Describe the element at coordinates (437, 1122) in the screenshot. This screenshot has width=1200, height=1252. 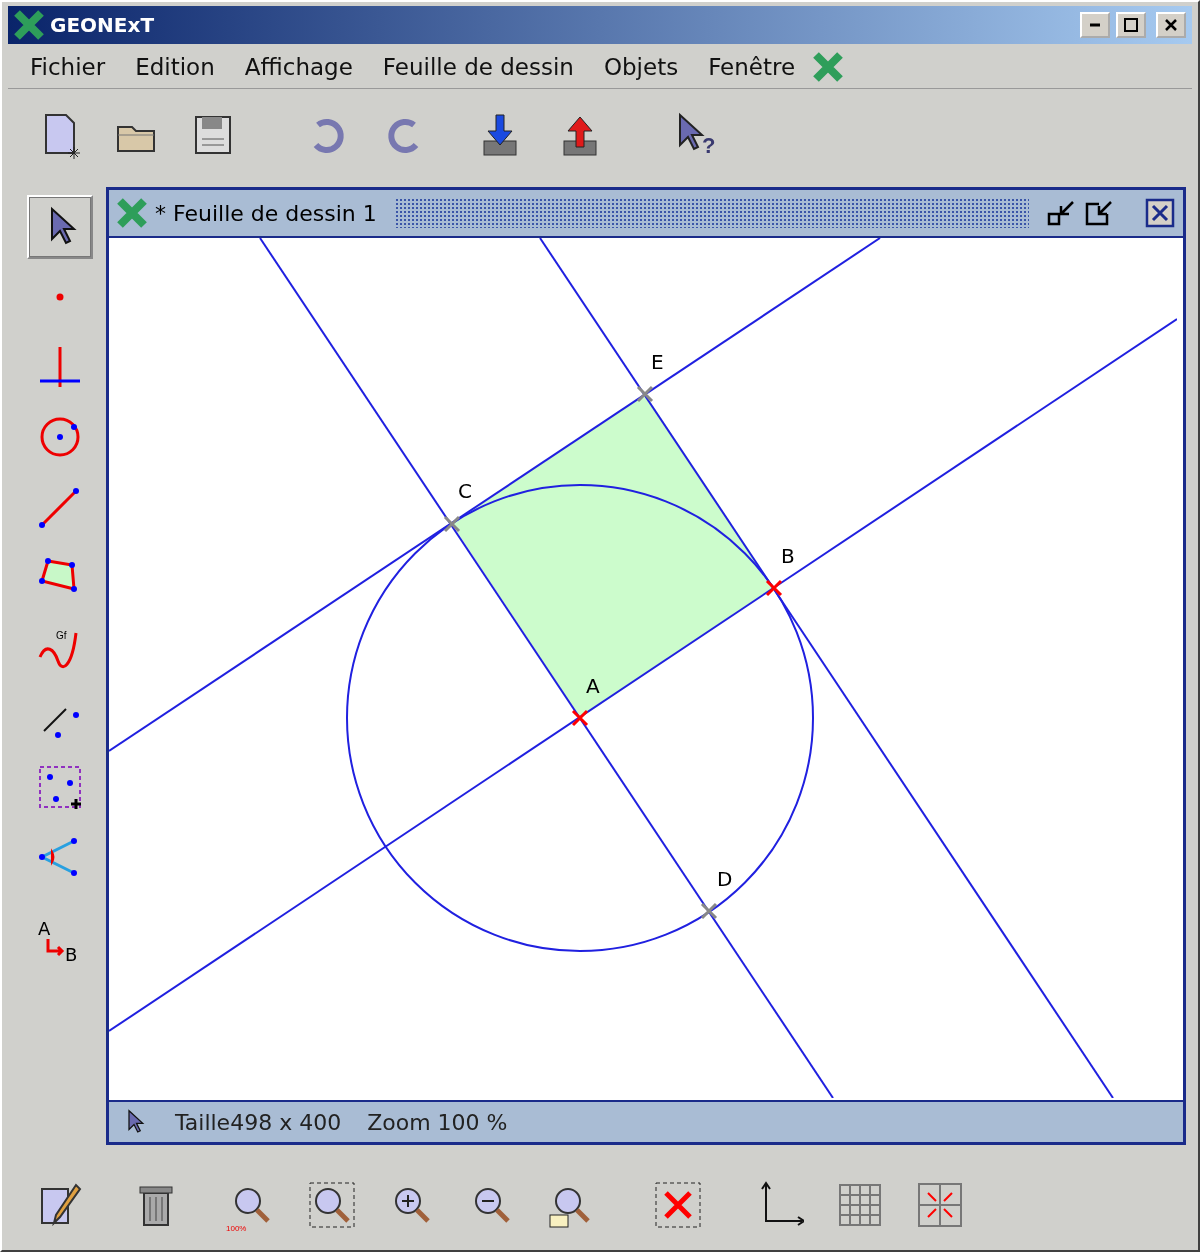
I see `zoom-readout: Zoom 100 %` at that location.